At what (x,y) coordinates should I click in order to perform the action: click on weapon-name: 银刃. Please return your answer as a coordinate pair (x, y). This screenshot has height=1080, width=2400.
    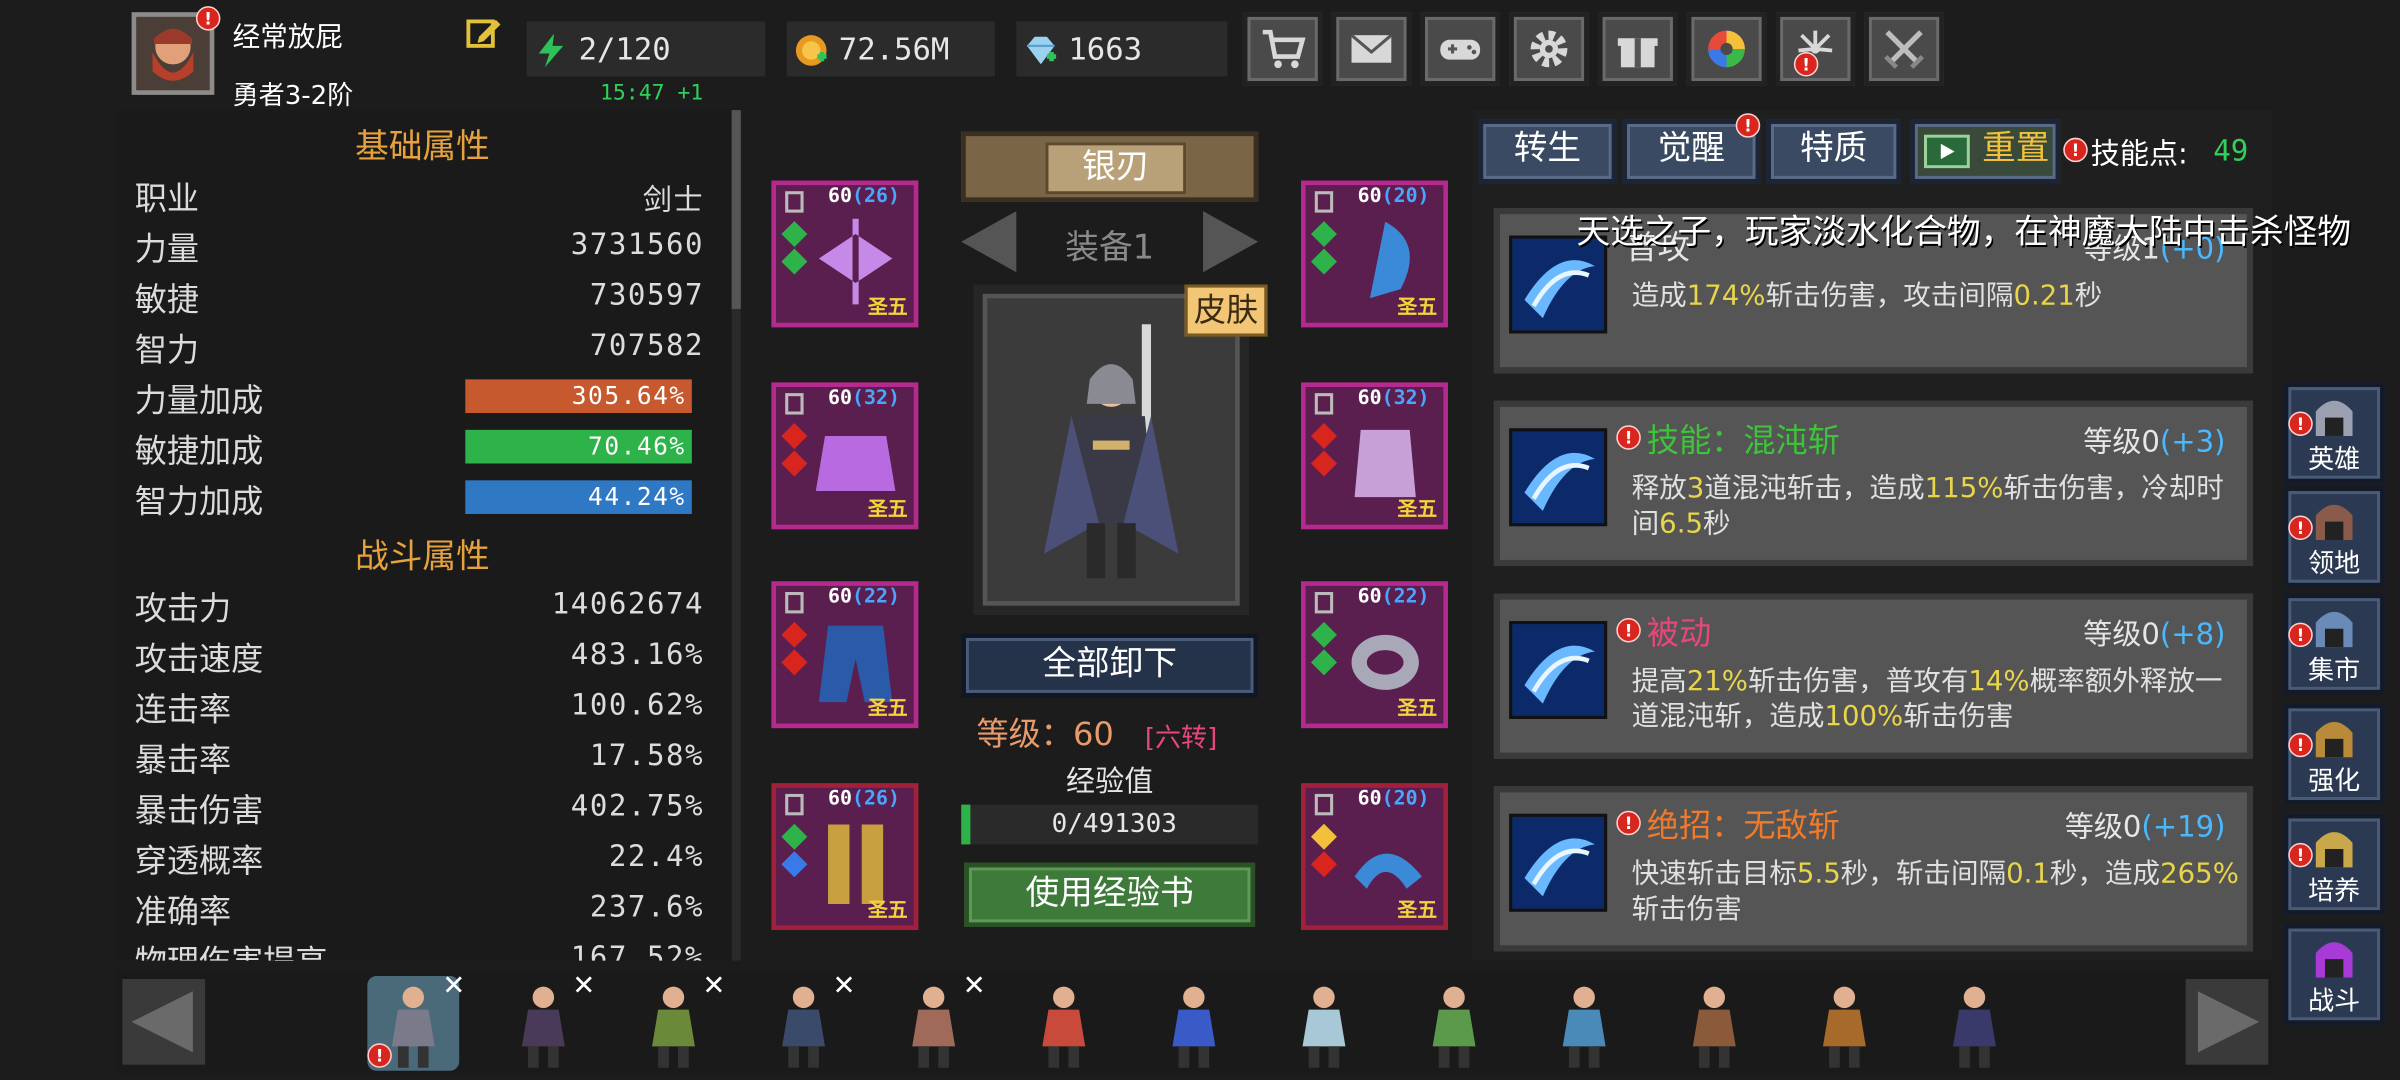
    Looking at the image, I should click on (1116, 168).